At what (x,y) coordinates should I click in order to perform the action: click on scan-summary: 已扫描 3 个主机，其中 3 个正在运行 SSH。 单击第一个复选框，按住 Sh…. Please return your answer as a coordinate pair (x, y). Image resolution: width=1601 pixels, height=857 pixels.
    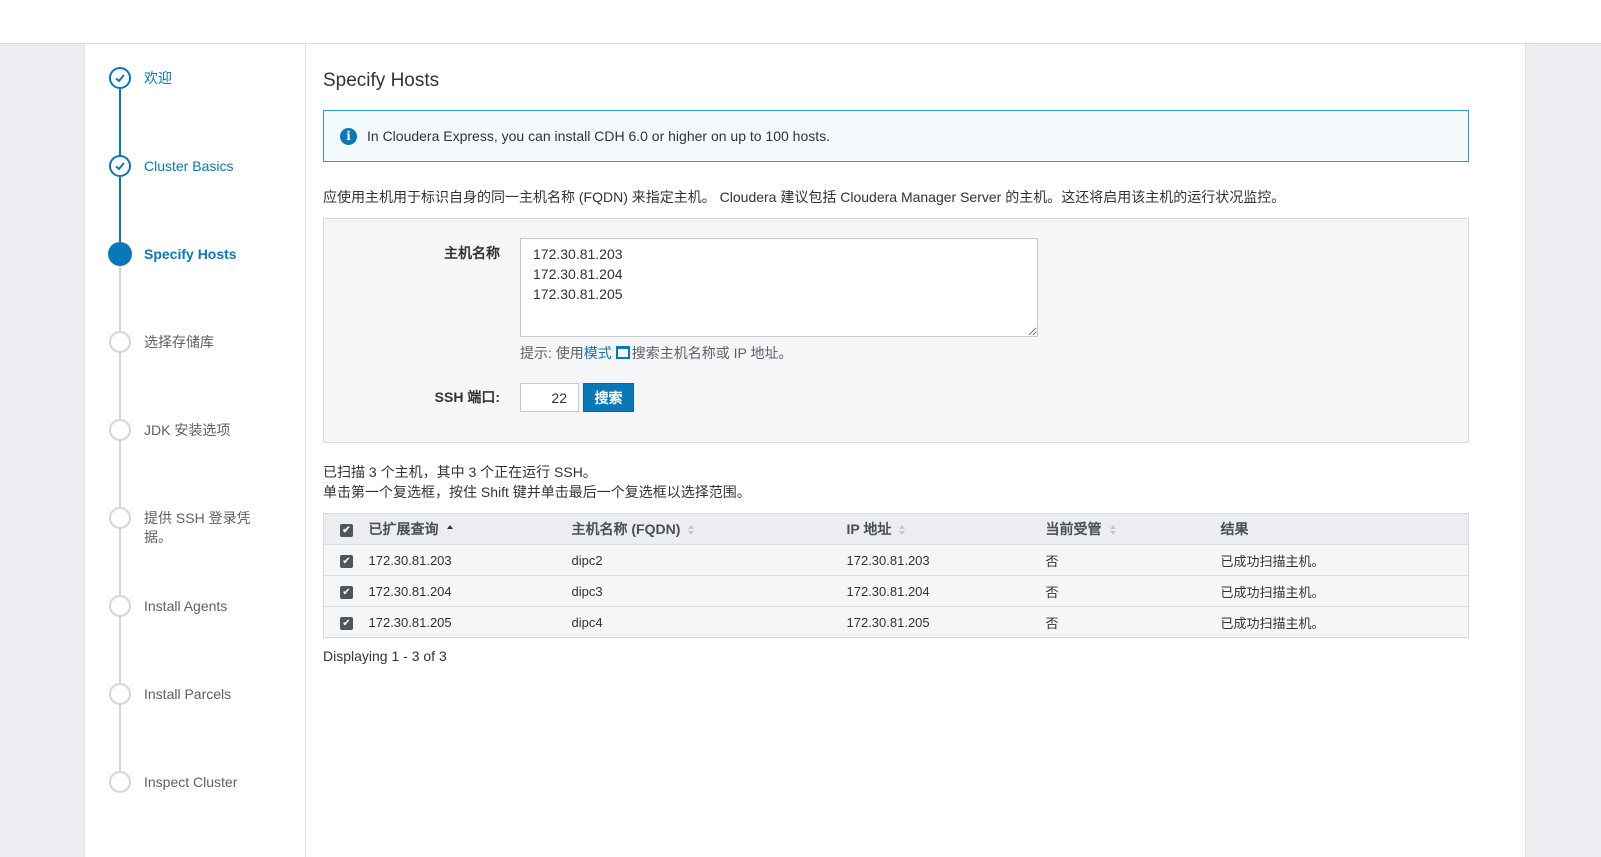
    Looking at the image, I should click on (537, 482).